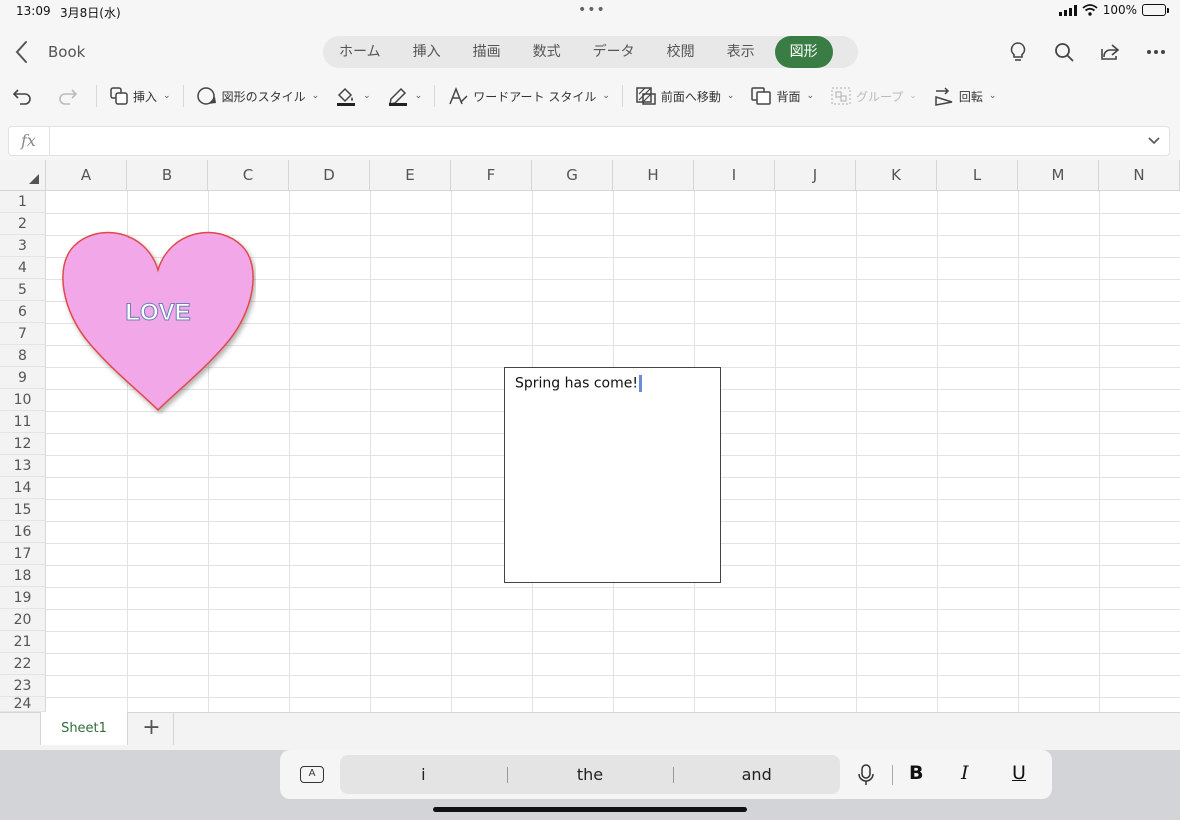 The width and height of the screenshot is (1180, 820). What do you see at coordinates (23, 620) in the screenshot?
I see `row-header: 20` at bounding box center [23, 620].